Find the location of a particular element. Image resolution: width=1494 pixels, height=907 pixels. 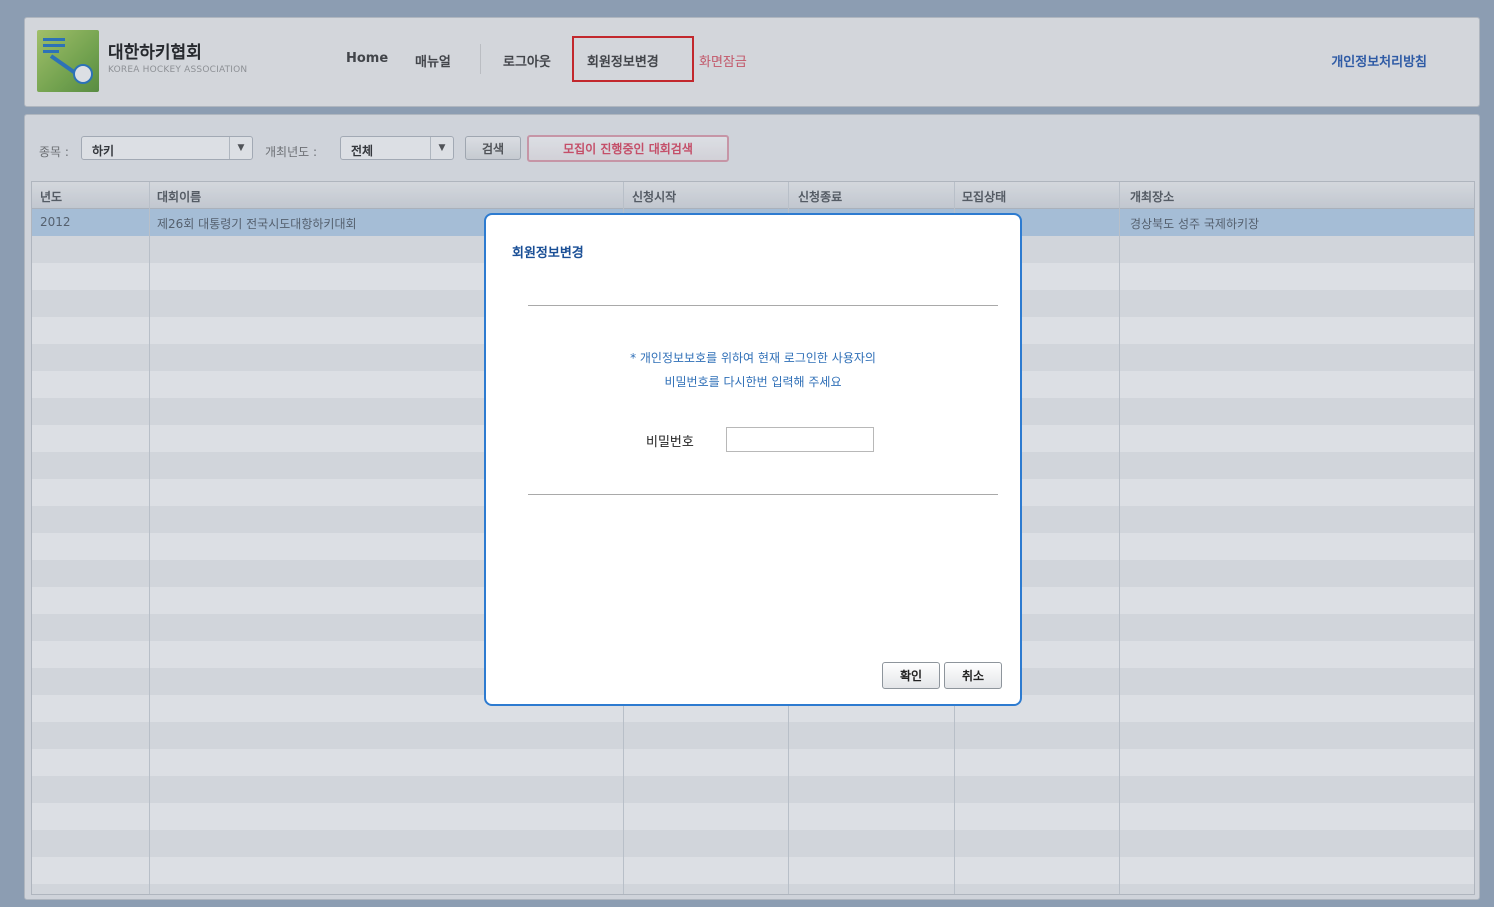

confirm-button: 확인 is located at coordinates (911, 675).